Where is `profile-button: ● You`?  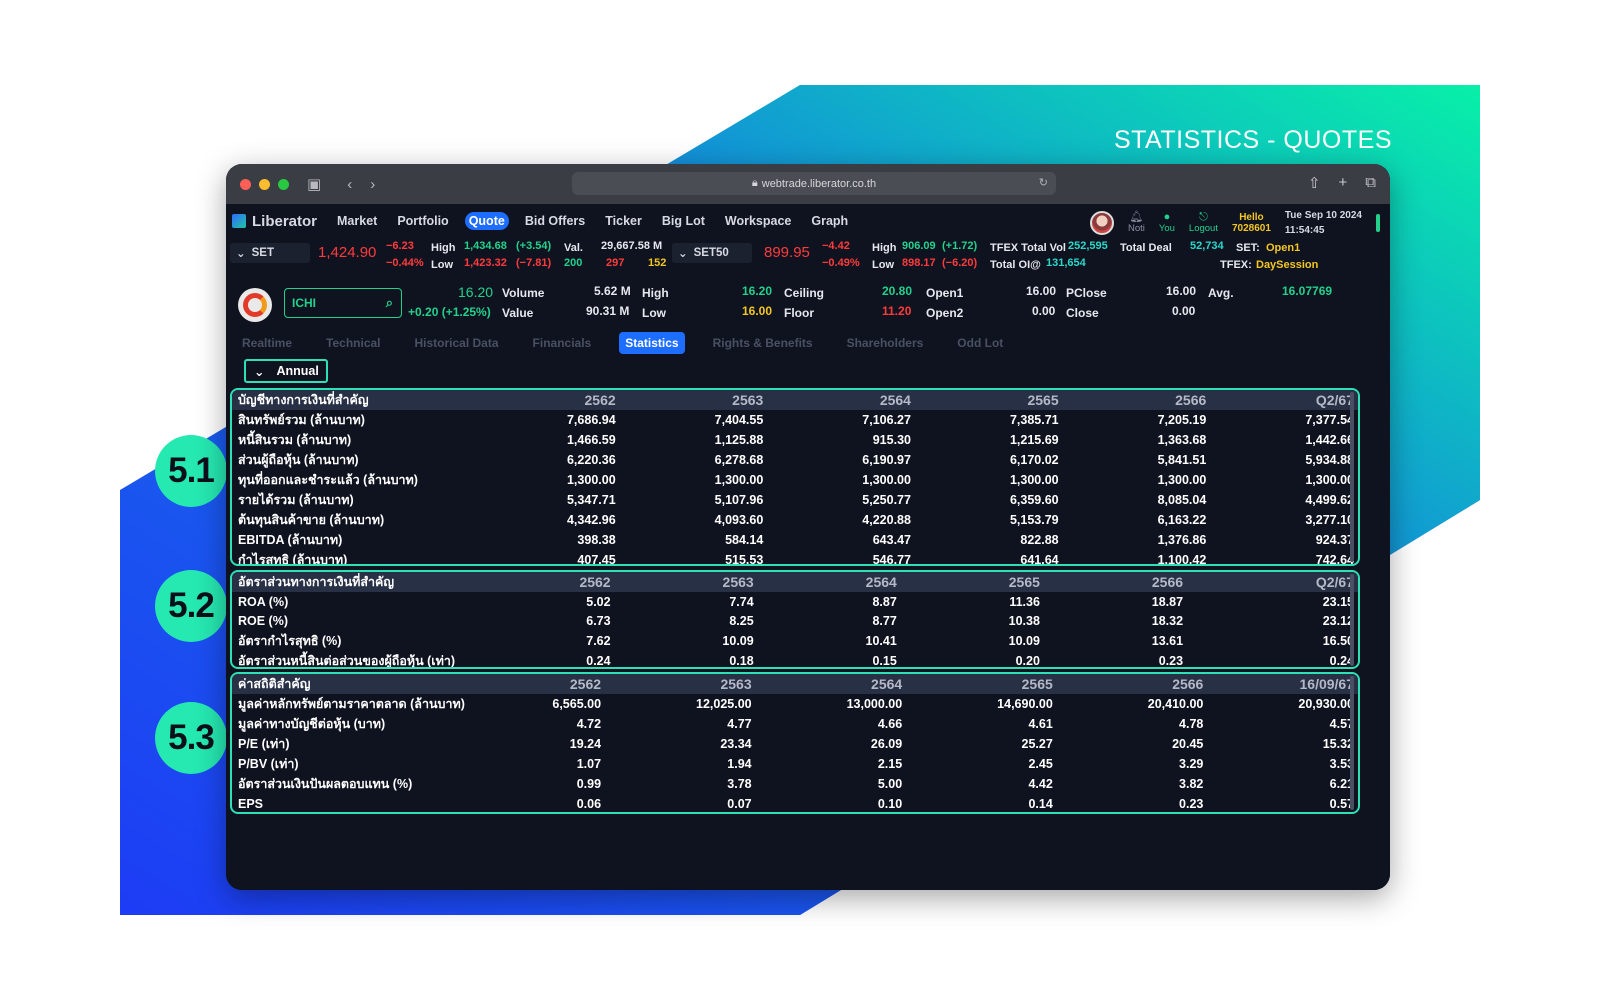 profile-button: ● You is located at coordinates (1167, 223).